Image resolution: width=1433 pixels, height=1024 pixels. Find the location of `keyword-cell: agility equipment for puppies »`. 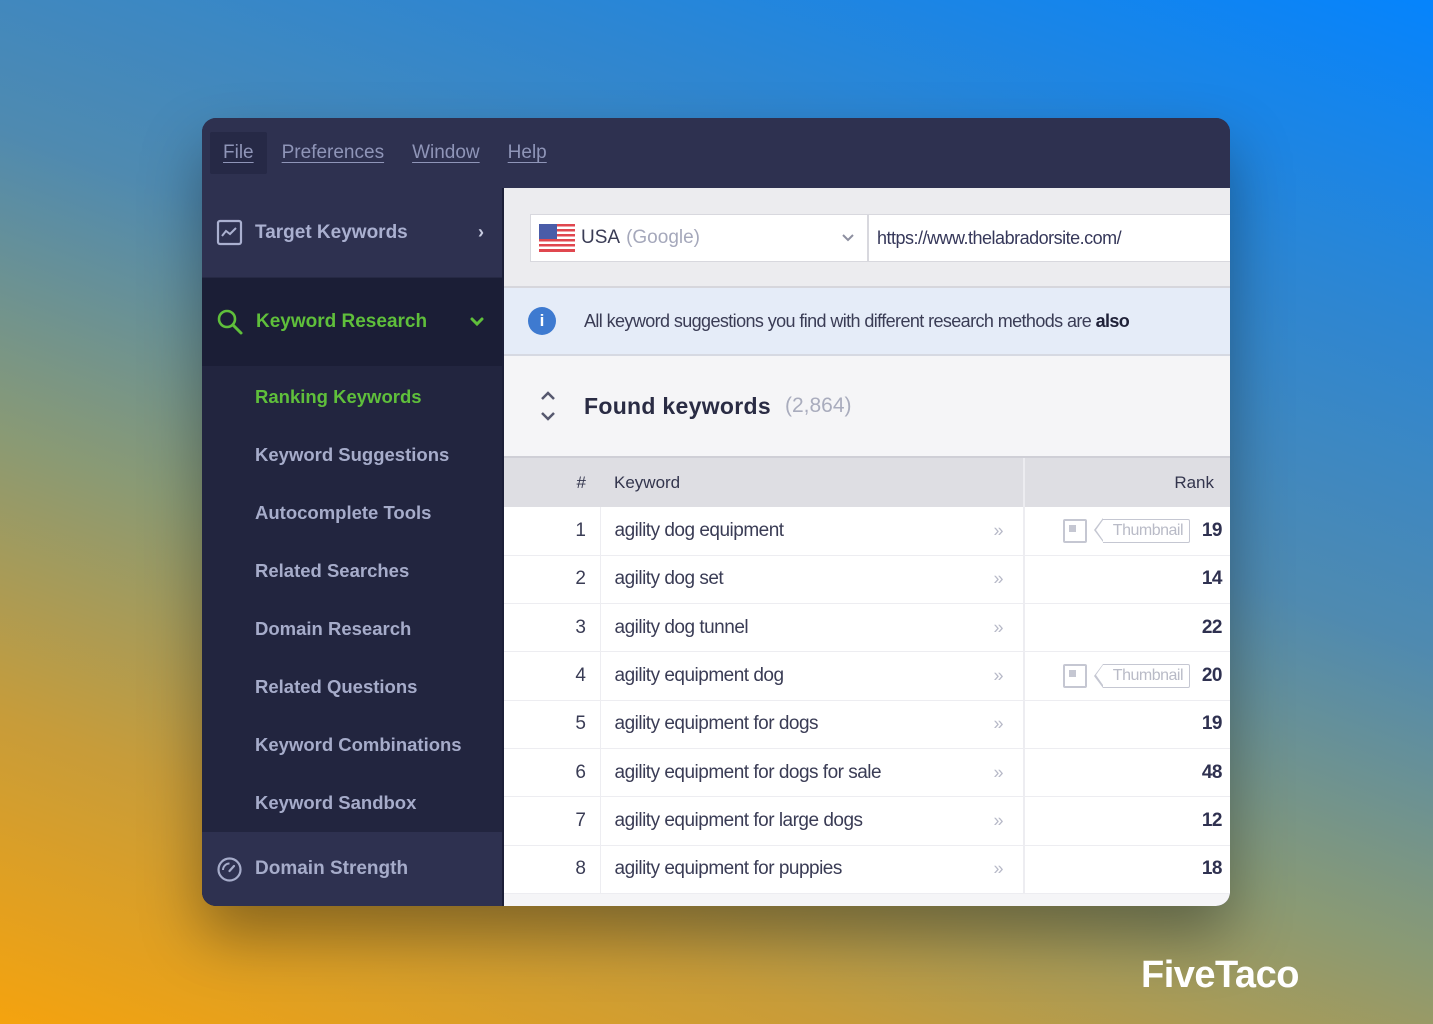

keyword-cell: agility equipment for puppies » is located at coordinates (811, 869).